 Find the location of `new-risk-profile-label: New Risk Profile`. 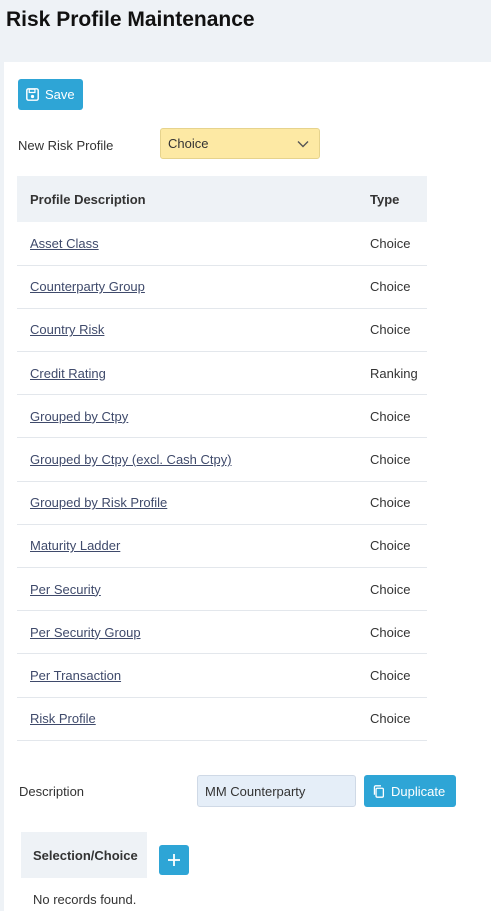

new-risk-profile-label: New Risk Profile is located at coordinates (66, 145).